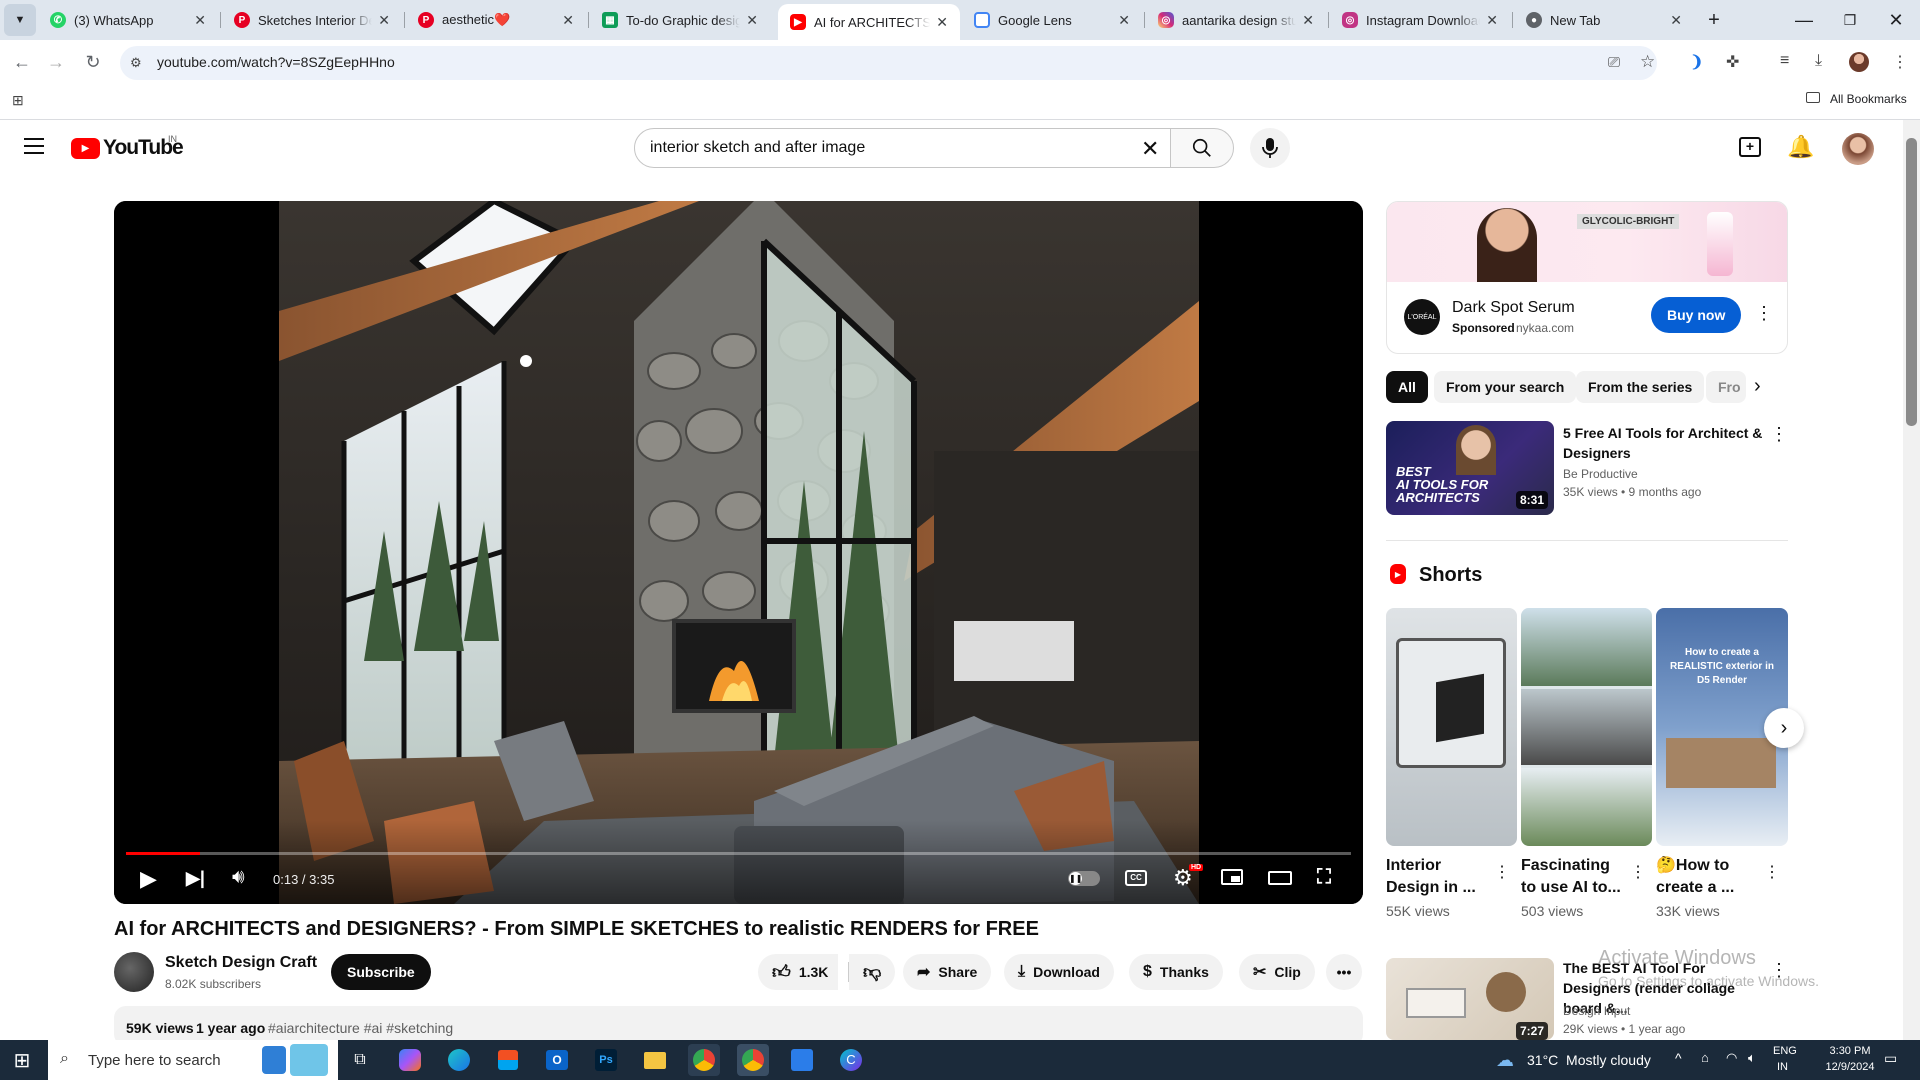  I want to click on chip-all: All, so click(1407, 387).